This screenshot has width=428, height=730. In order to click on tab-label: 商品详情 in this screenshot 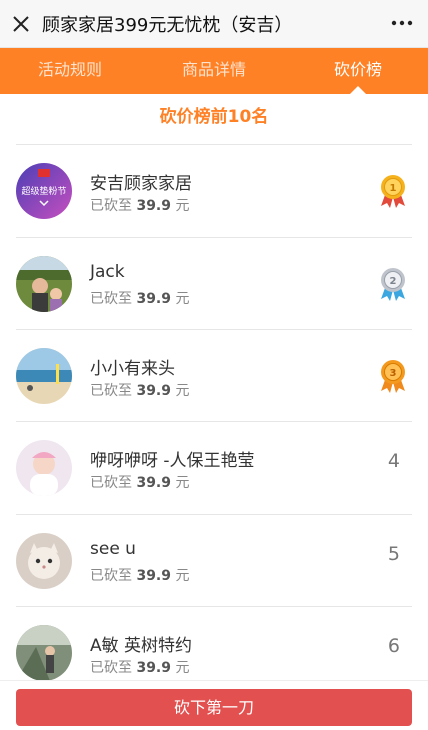, I will do `click(213, 69)`.